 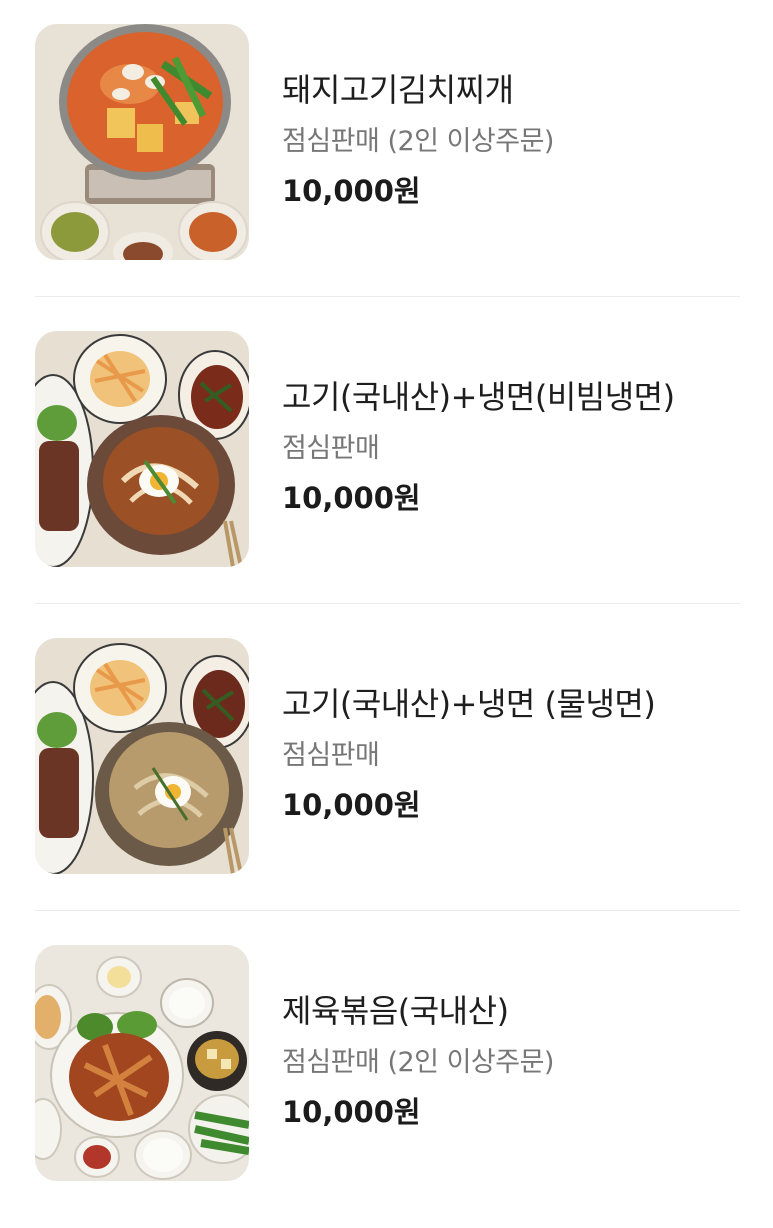 I want to click on kimchi-stew-photo-icon, so click(x=142, y=142).